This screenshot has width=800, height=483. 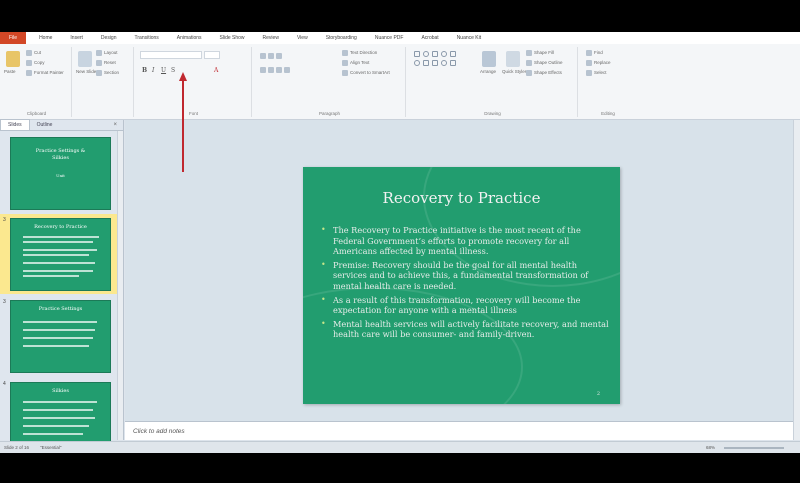 I want to click on find-button: Find, so click(x=594, y=53).